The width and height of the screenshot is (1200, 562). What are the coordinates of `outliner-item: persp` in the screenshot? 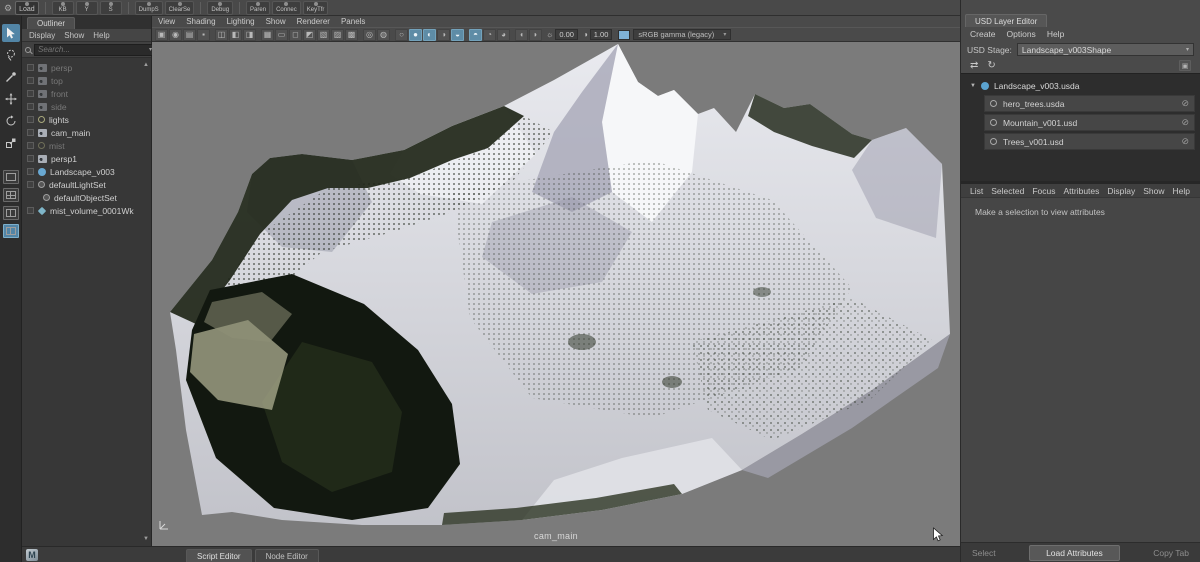 It's located at (86, 67).